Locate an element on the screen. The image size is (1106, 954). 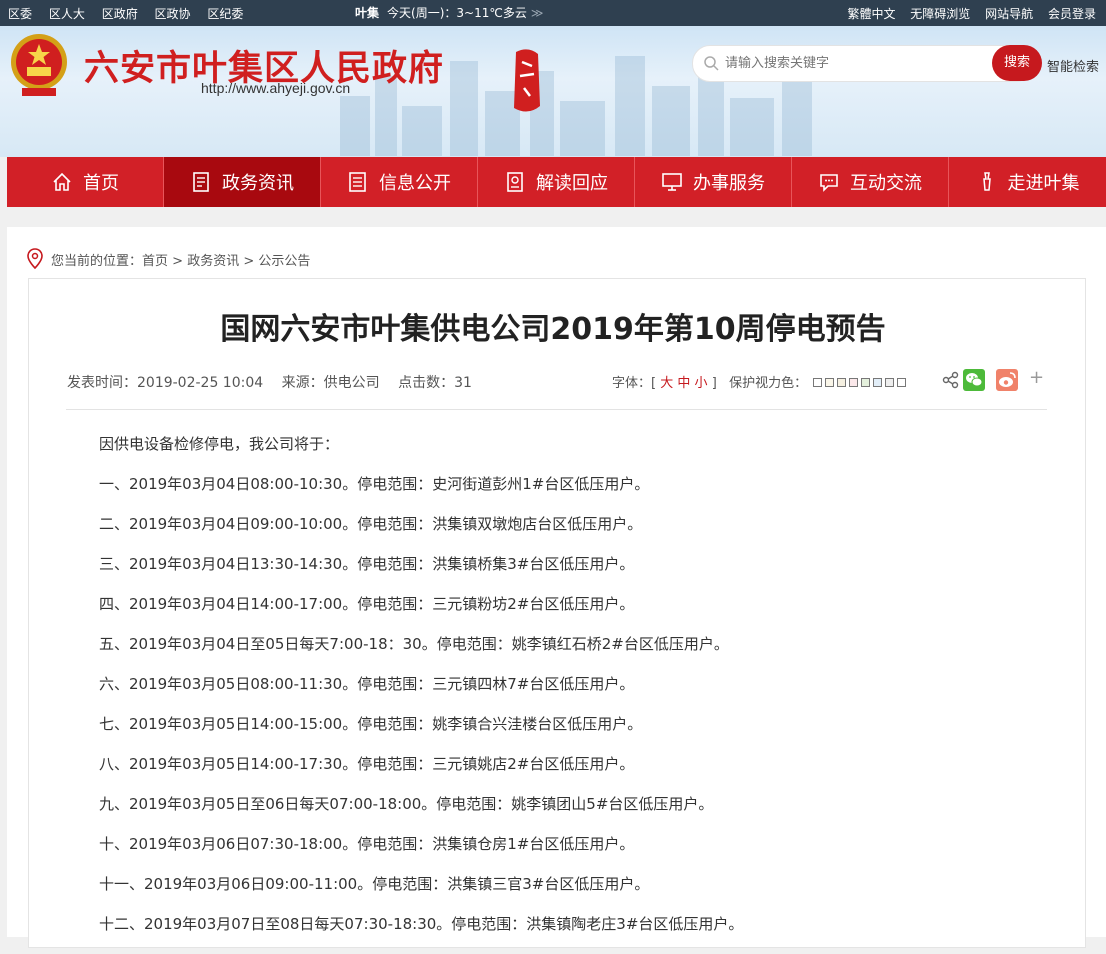
nav-item-news: 政务资讯 is located at coordinates (242, 182).